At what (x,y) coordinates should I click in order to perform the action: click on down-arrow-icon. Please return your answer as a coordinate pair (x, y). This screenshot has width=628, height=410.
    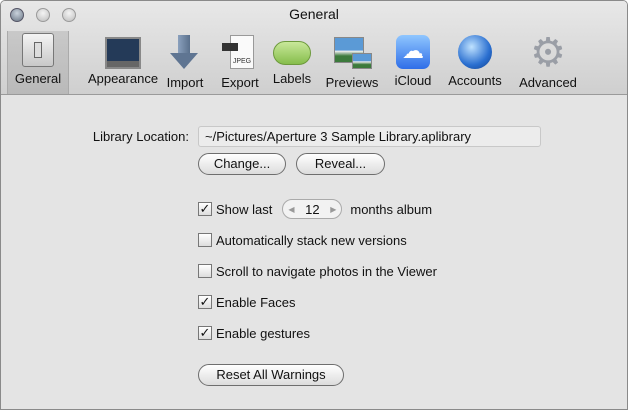
    Looking at the image, I should click on (185, 53).